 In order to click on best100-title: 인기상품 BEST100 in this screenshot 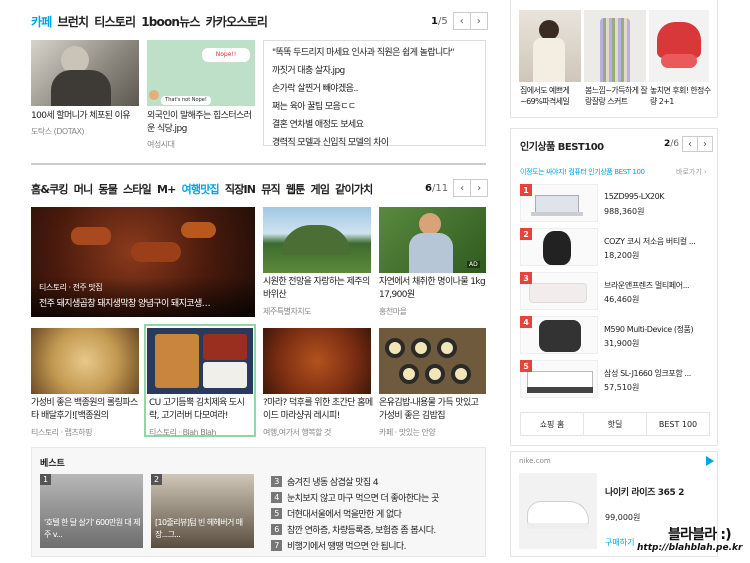, I will do `click(562, 147)`.